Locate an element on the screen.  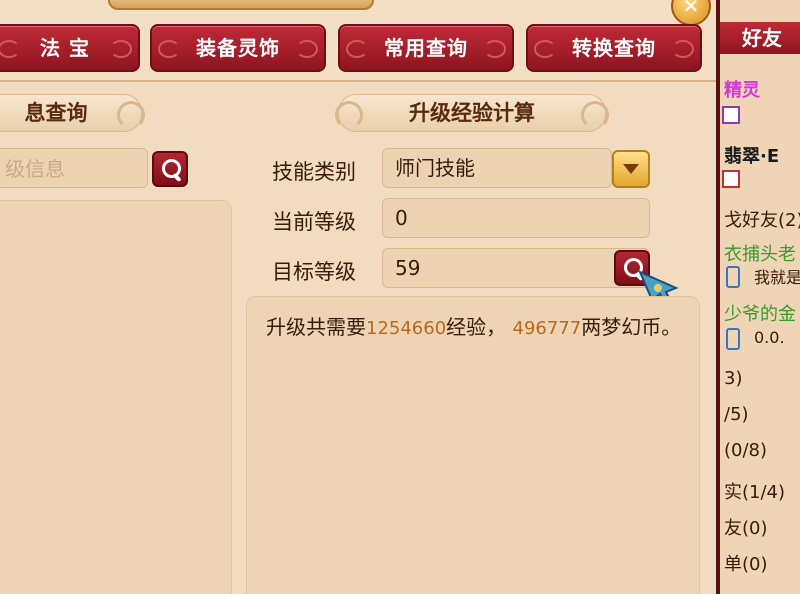
info-search-input: 级信息 is located at coordinates (74, 168).